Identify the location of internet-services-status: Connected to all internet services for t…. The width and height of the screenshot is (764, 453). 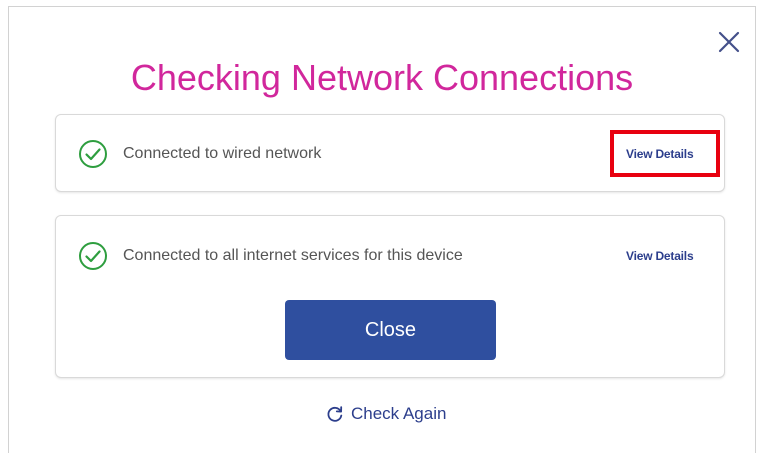
(293, 255).